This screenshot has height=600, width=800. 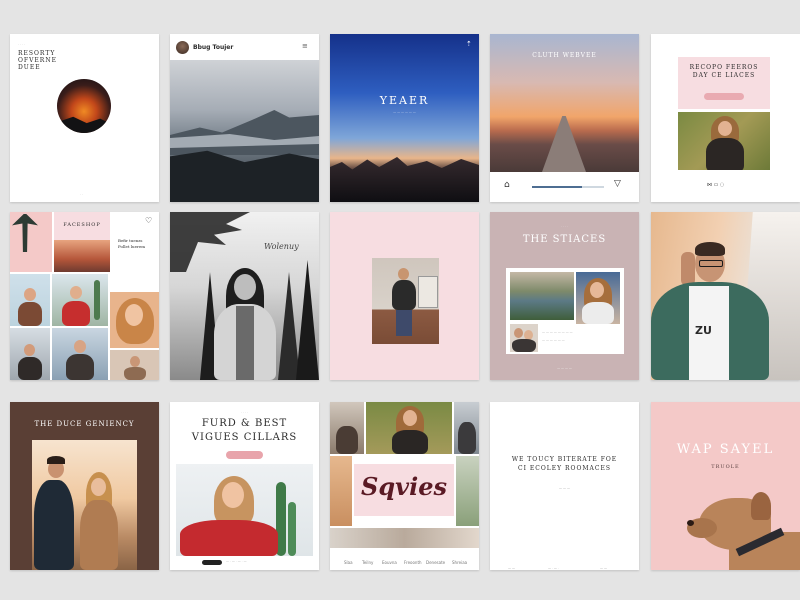 I want to click on man-hair, so click(x=710, y=249).